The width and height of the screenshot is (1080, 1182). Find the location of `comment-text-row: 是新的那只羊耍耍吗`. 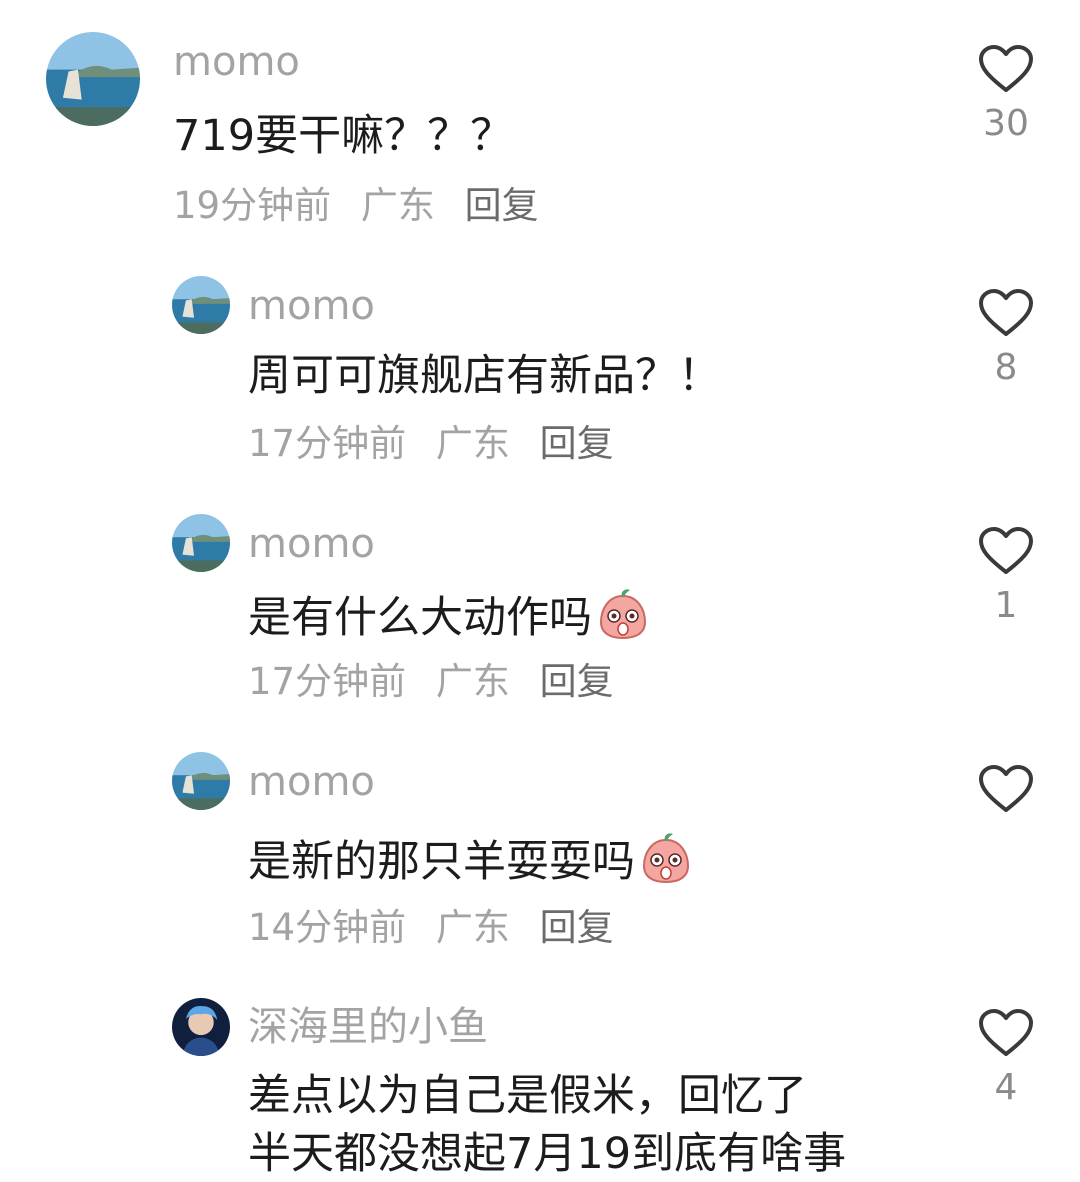

comment-text-row: 是新的那只羊耍耍吗 is located at coordinates (470, 860).